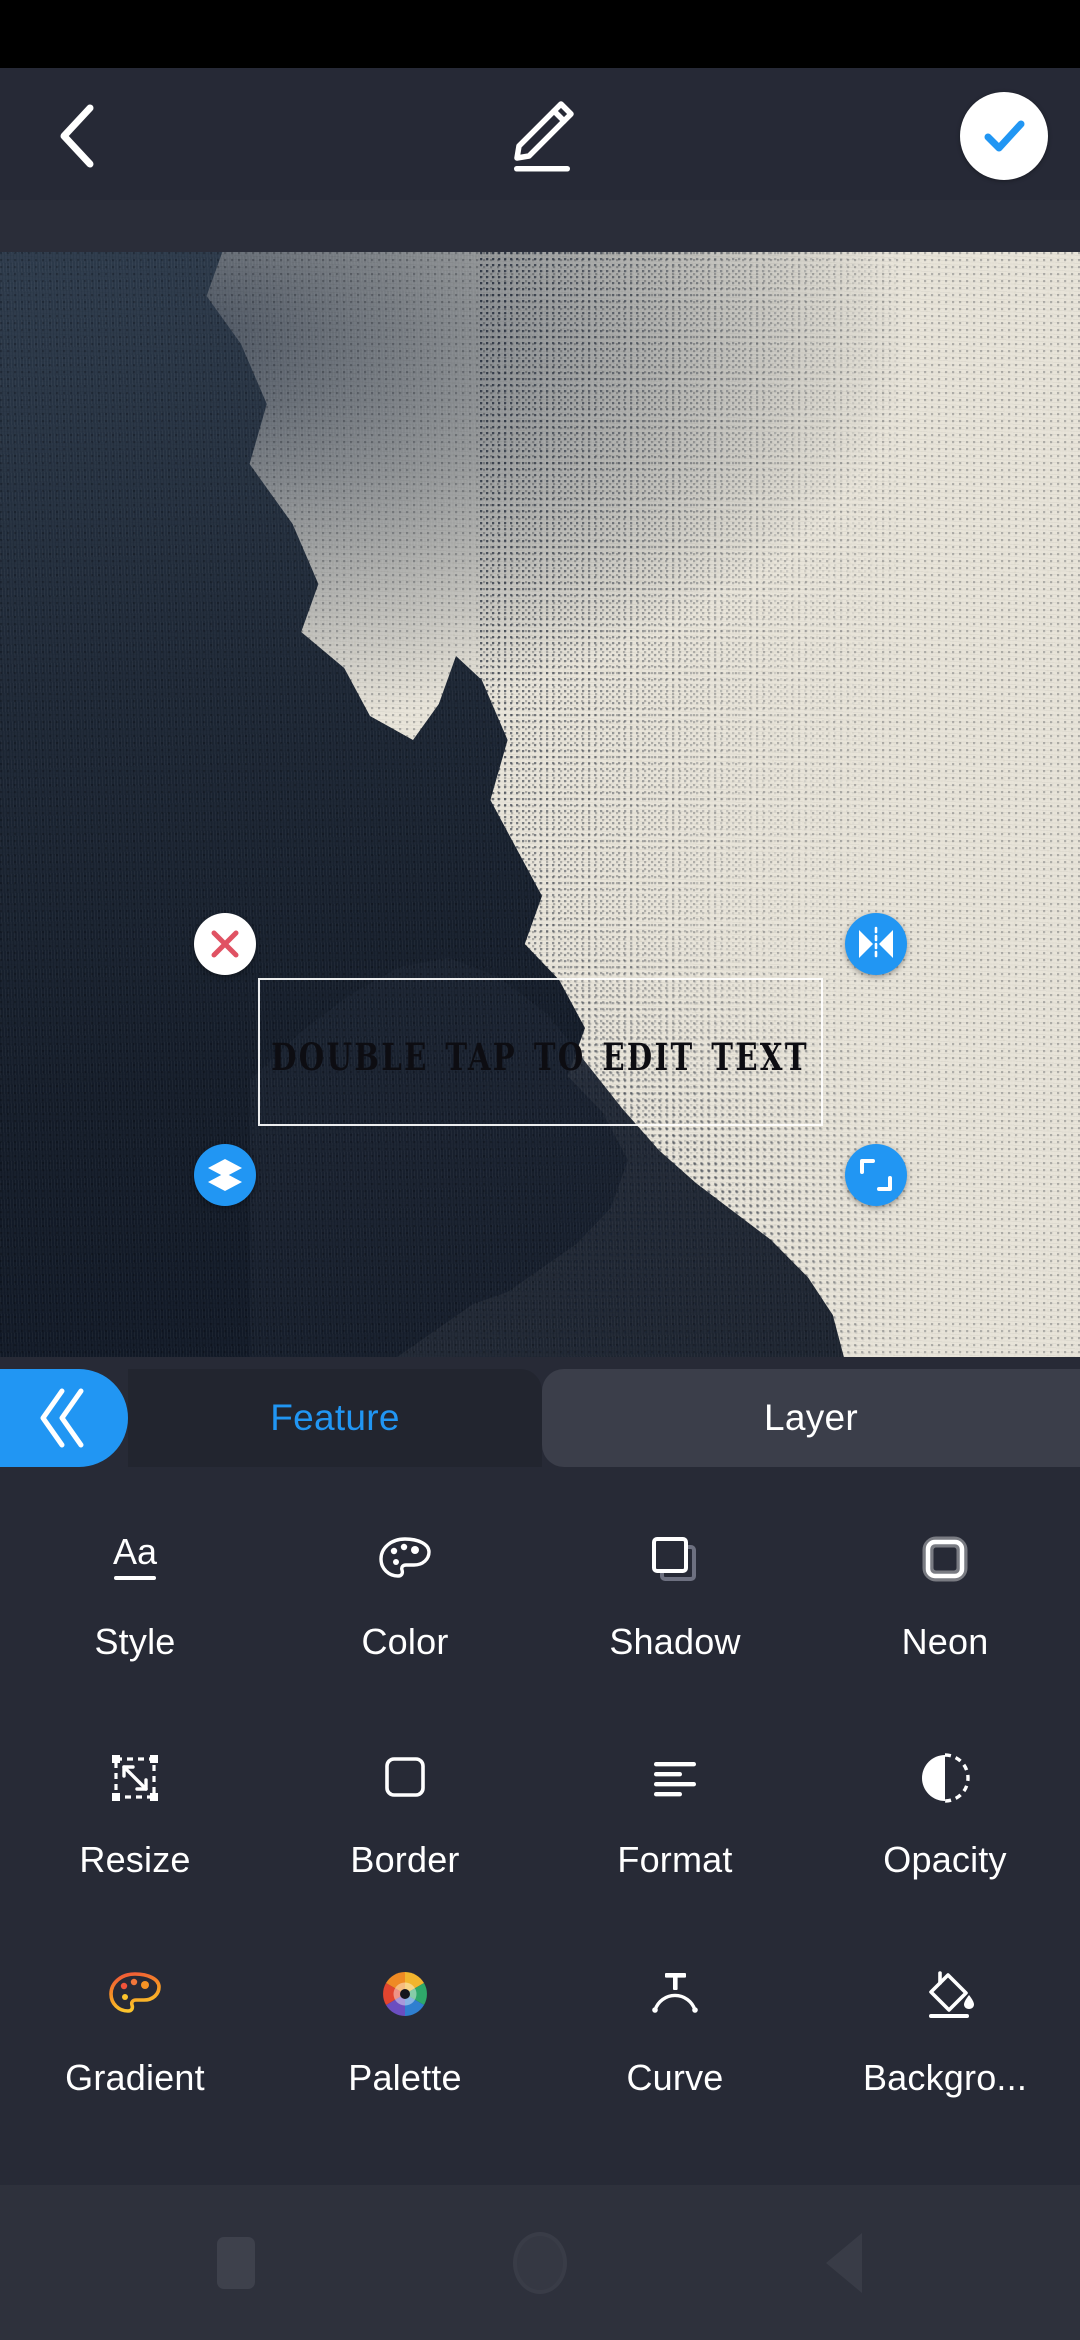  I want to click on tool-neon-label: Neon, so click(945, 1641).